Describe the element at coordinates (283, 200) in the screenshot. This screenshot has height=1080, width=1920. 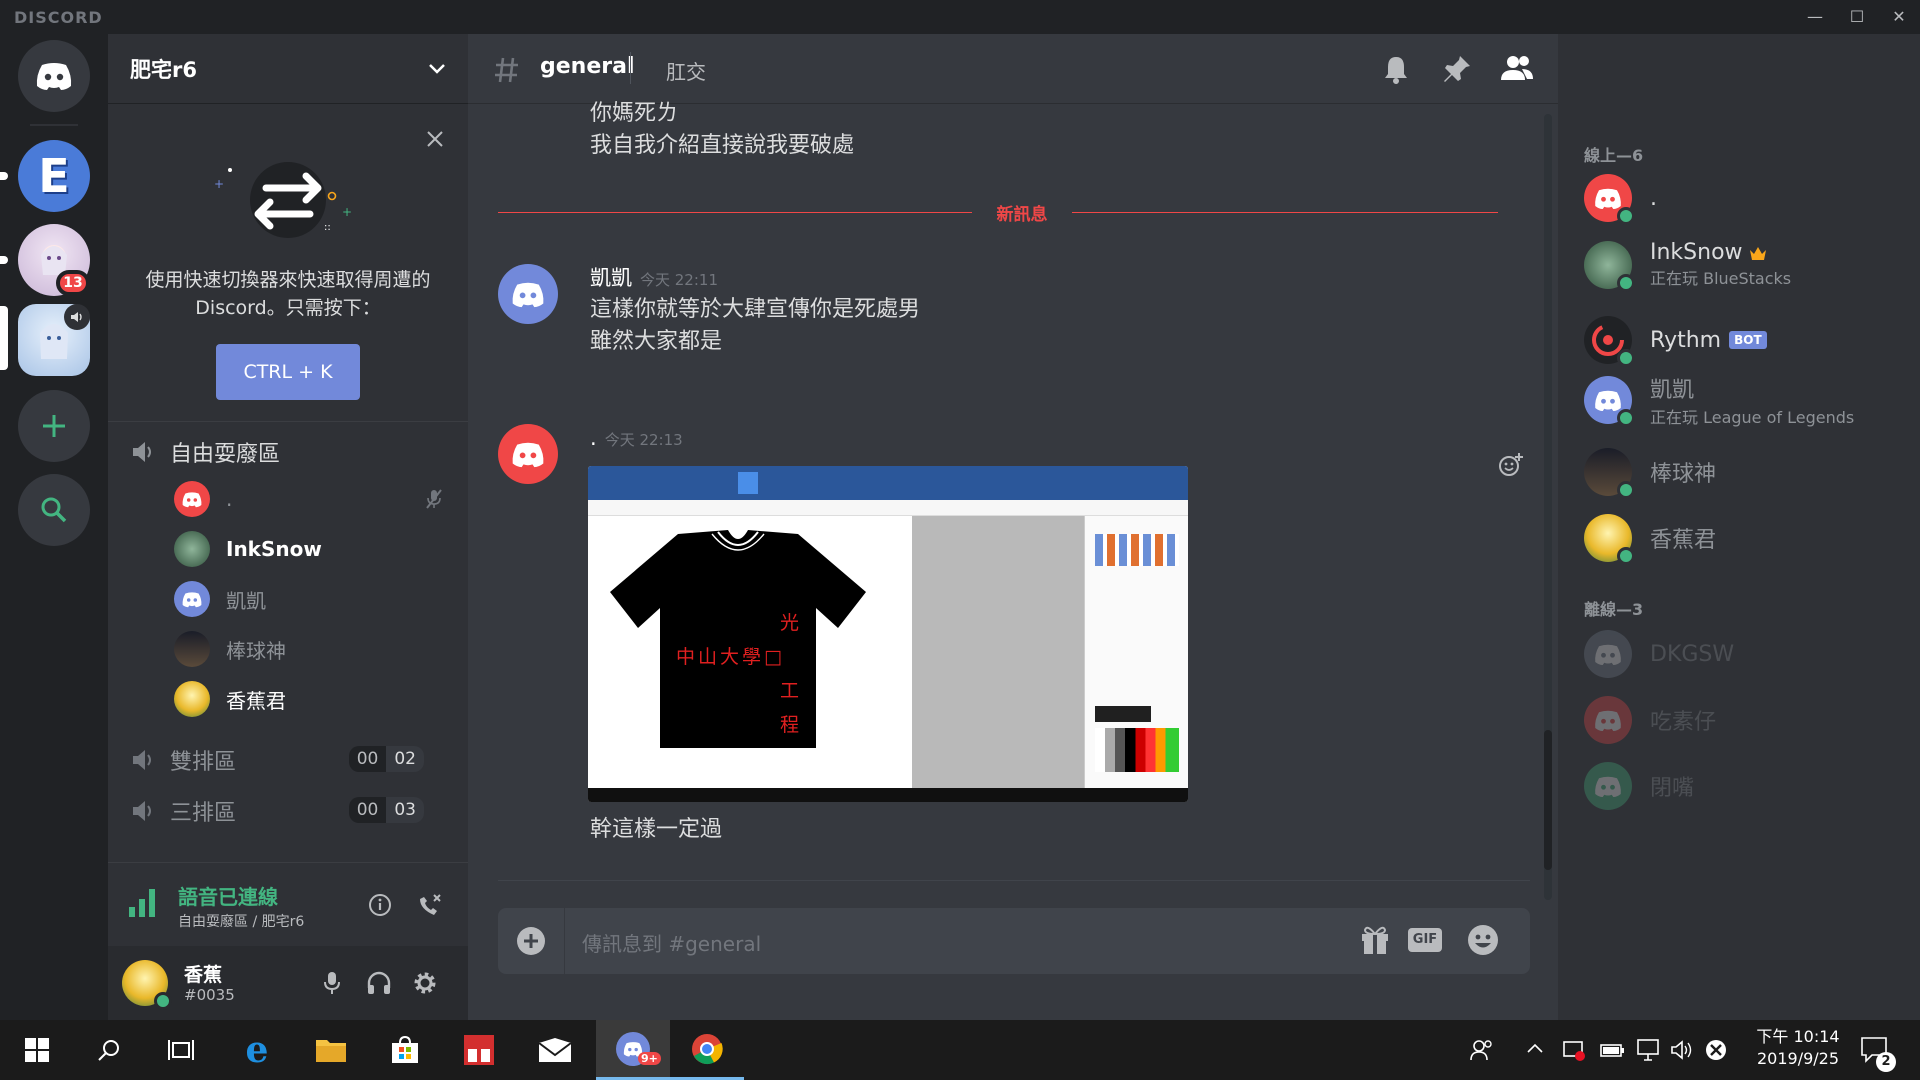
I see `switch-arrows-icon: ++::` at that location.